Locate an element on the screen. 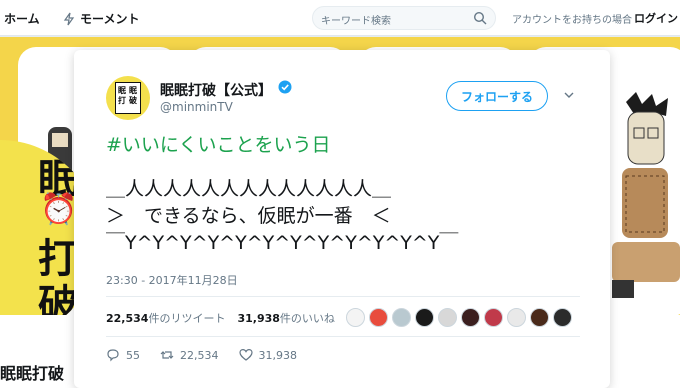  retweet-stat-label: 件のリツイート is located at coordinates (187, 318).